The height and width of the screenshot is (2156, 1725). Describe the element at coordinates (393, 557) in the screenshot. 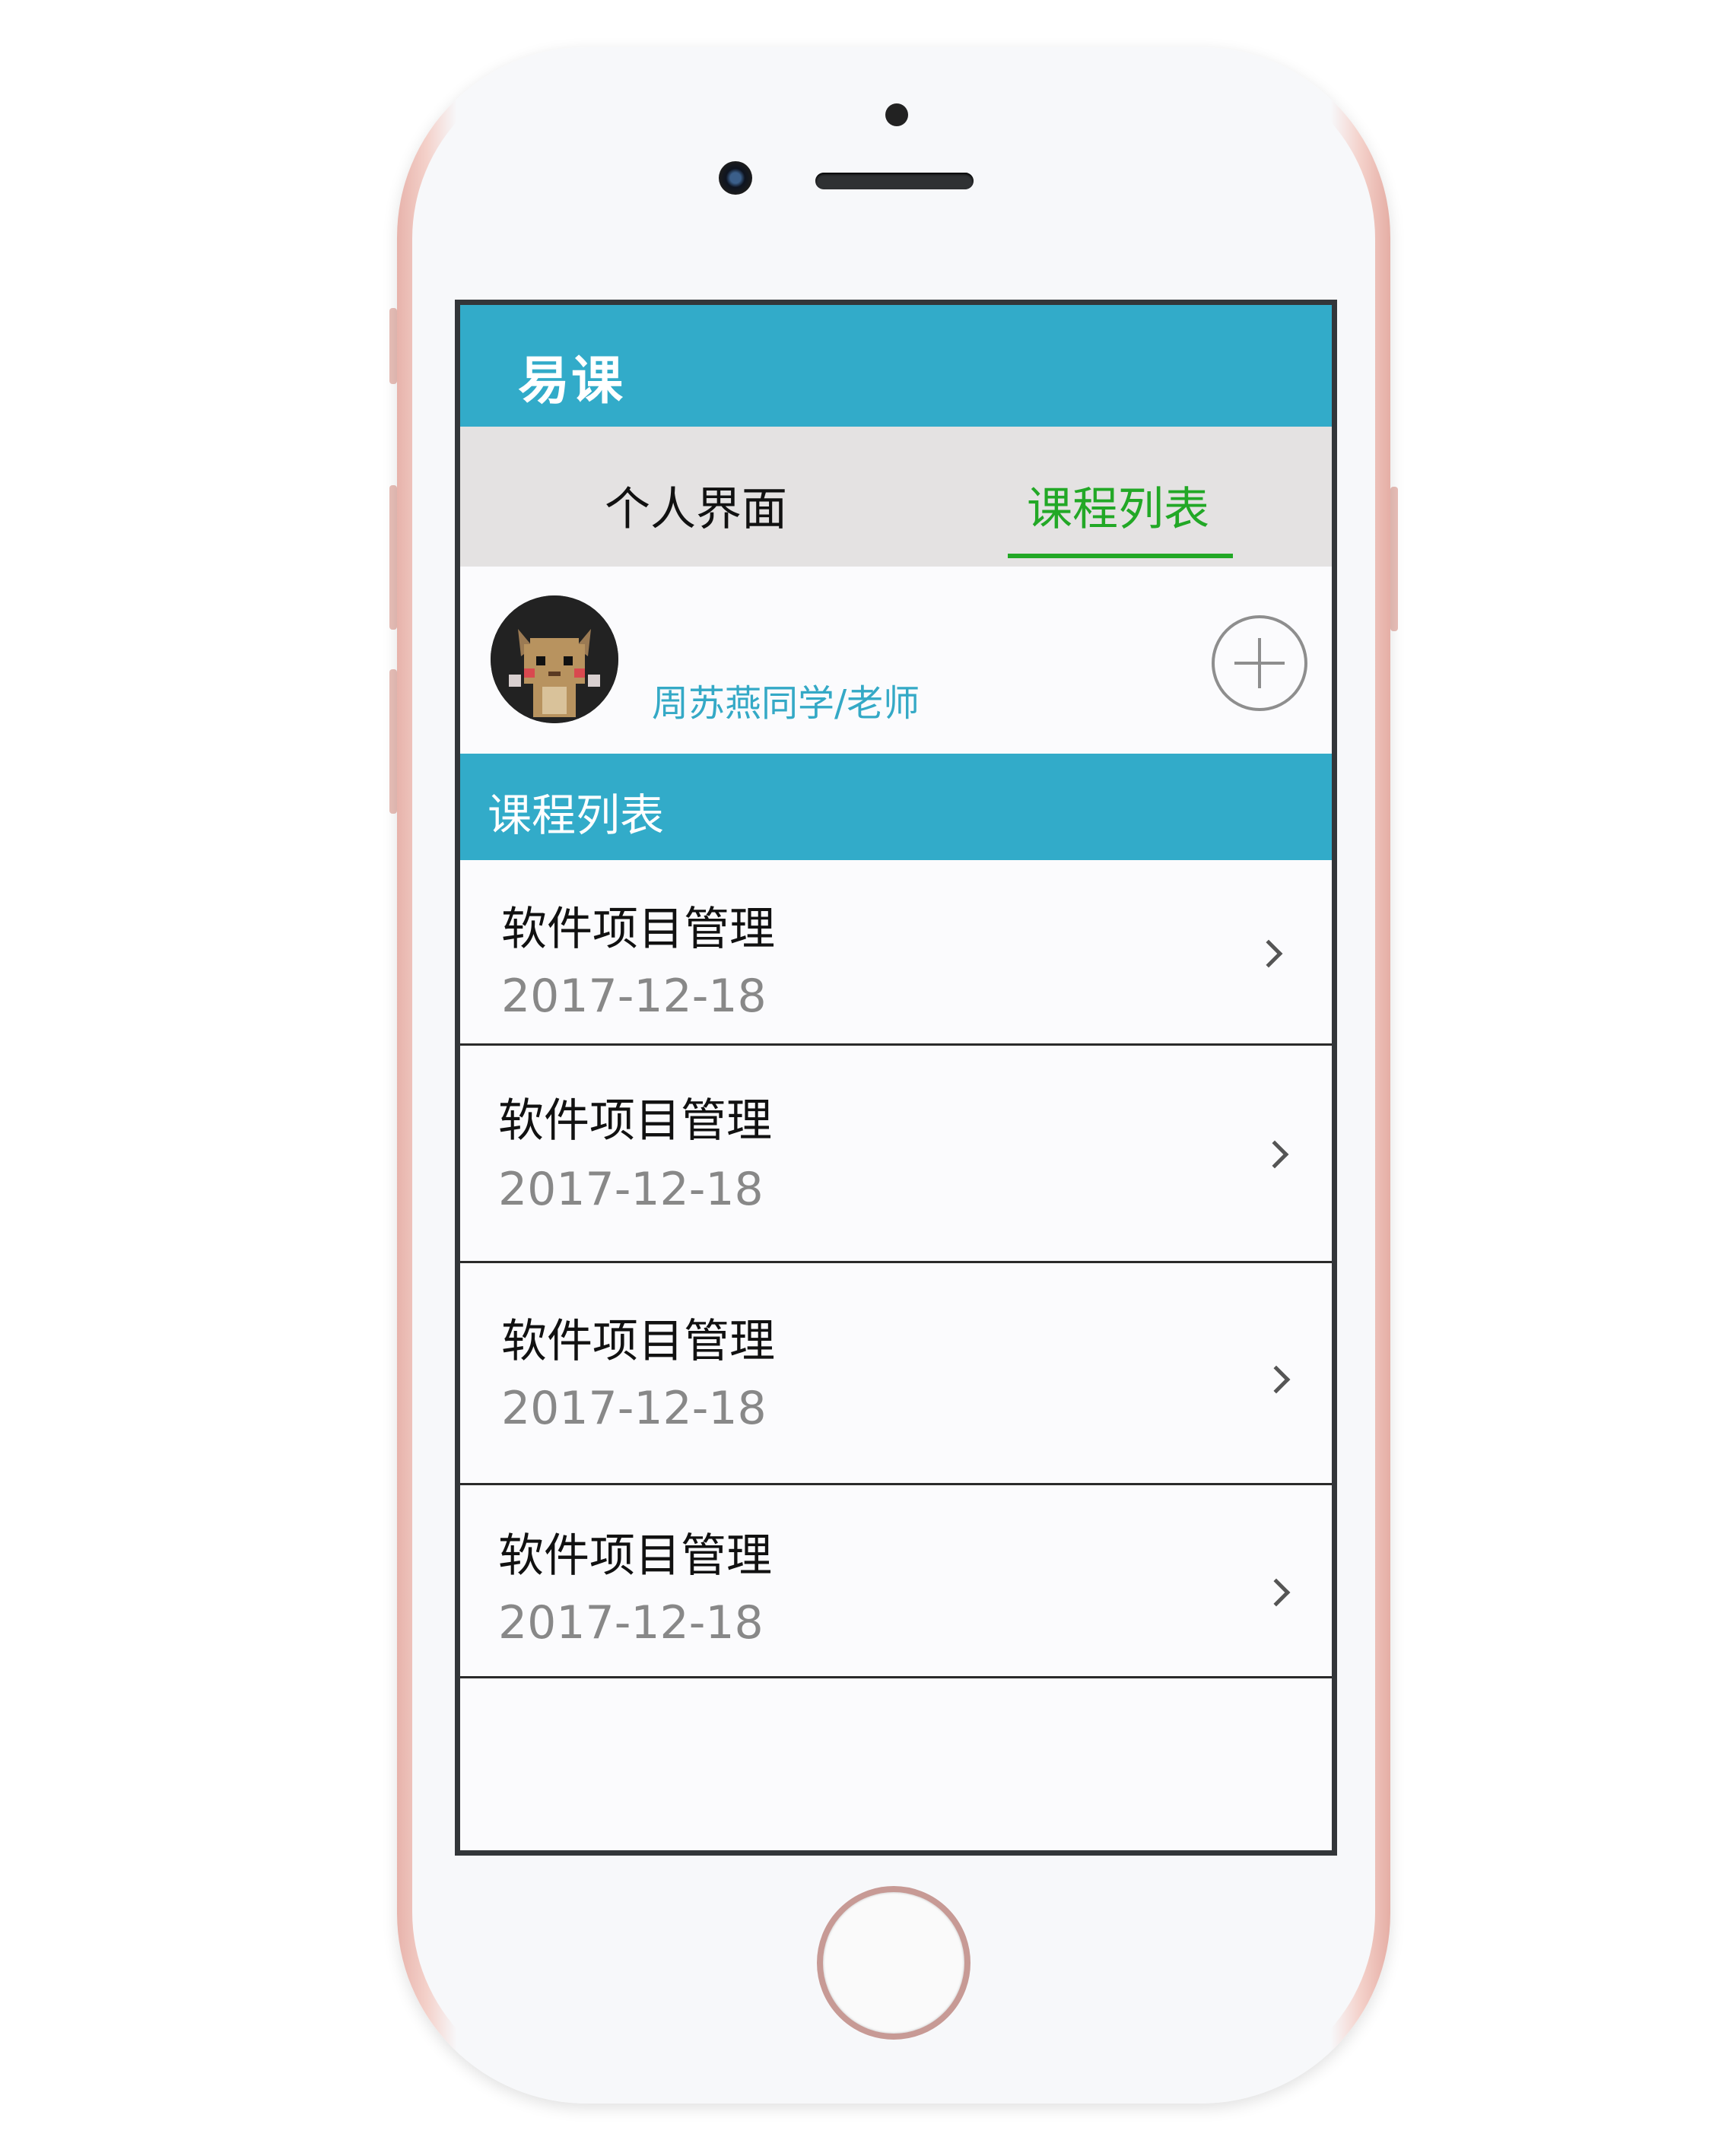

I see `volume-up-button` at that location.